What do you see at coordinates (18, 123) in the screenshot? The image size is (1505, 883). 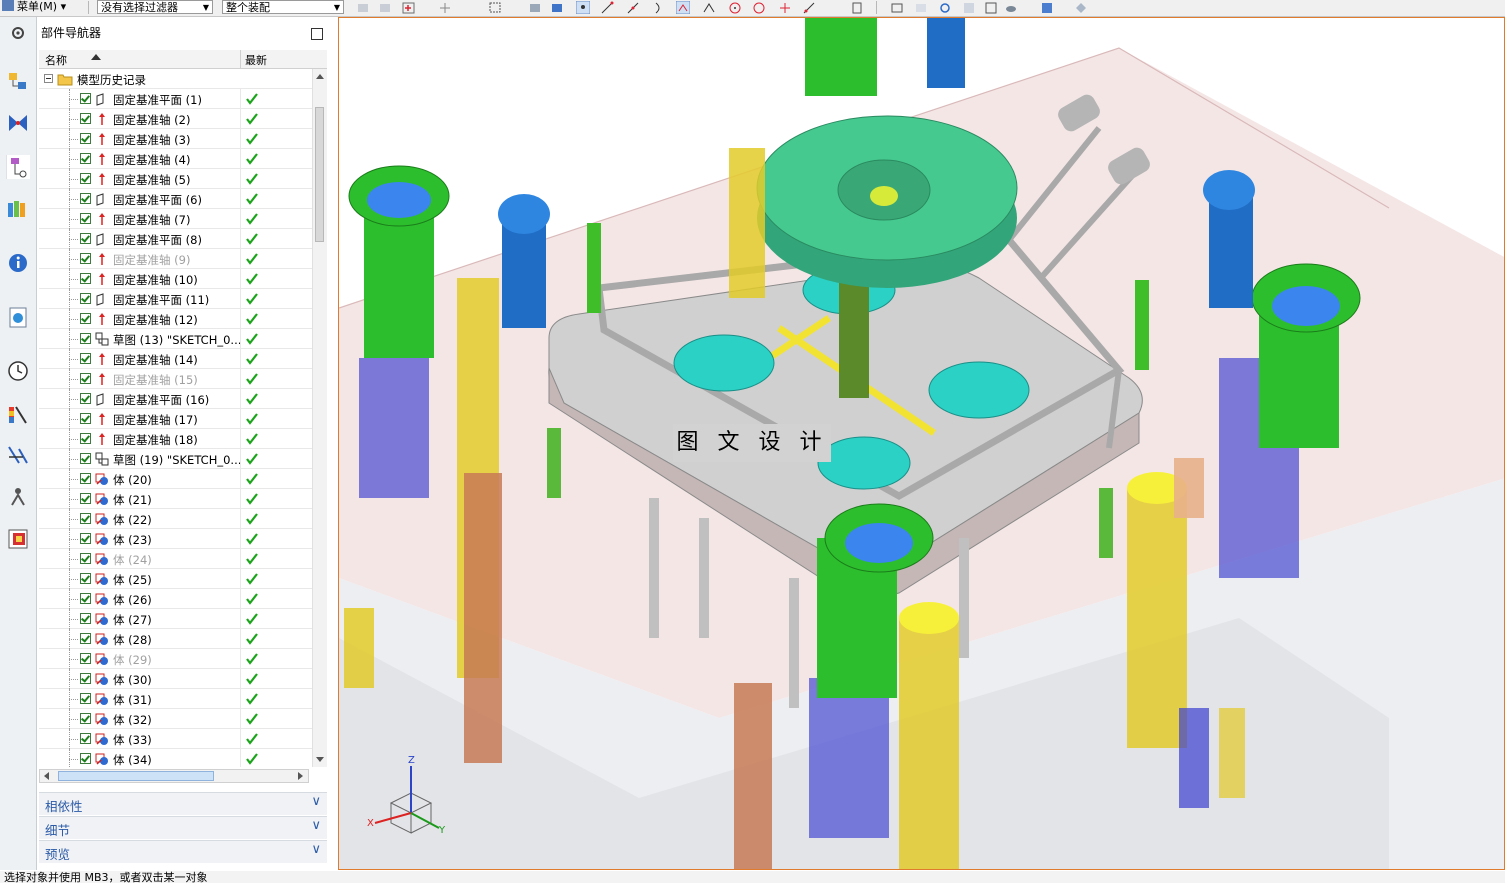 I see `constraint-navigator-icon` at bounding box center [18, 123].